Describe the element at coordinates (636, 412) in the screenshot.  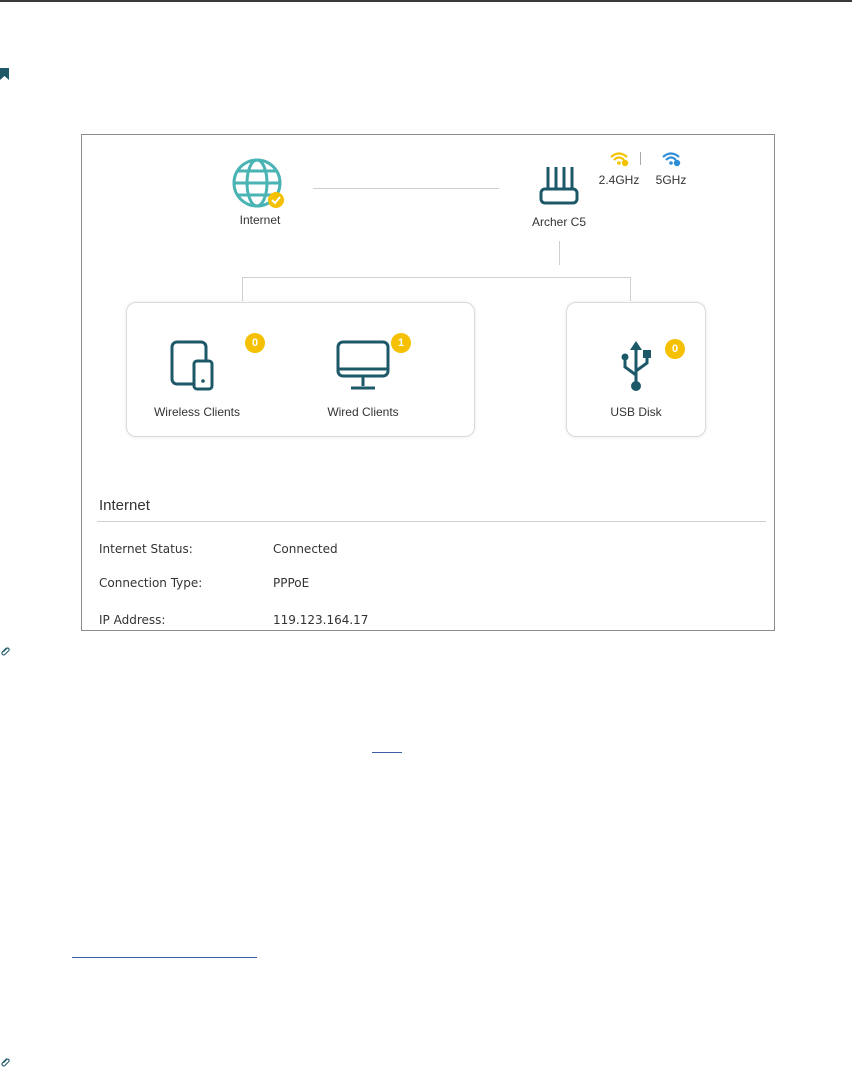
I see `usb-disk-label: USB Disk` at that location.